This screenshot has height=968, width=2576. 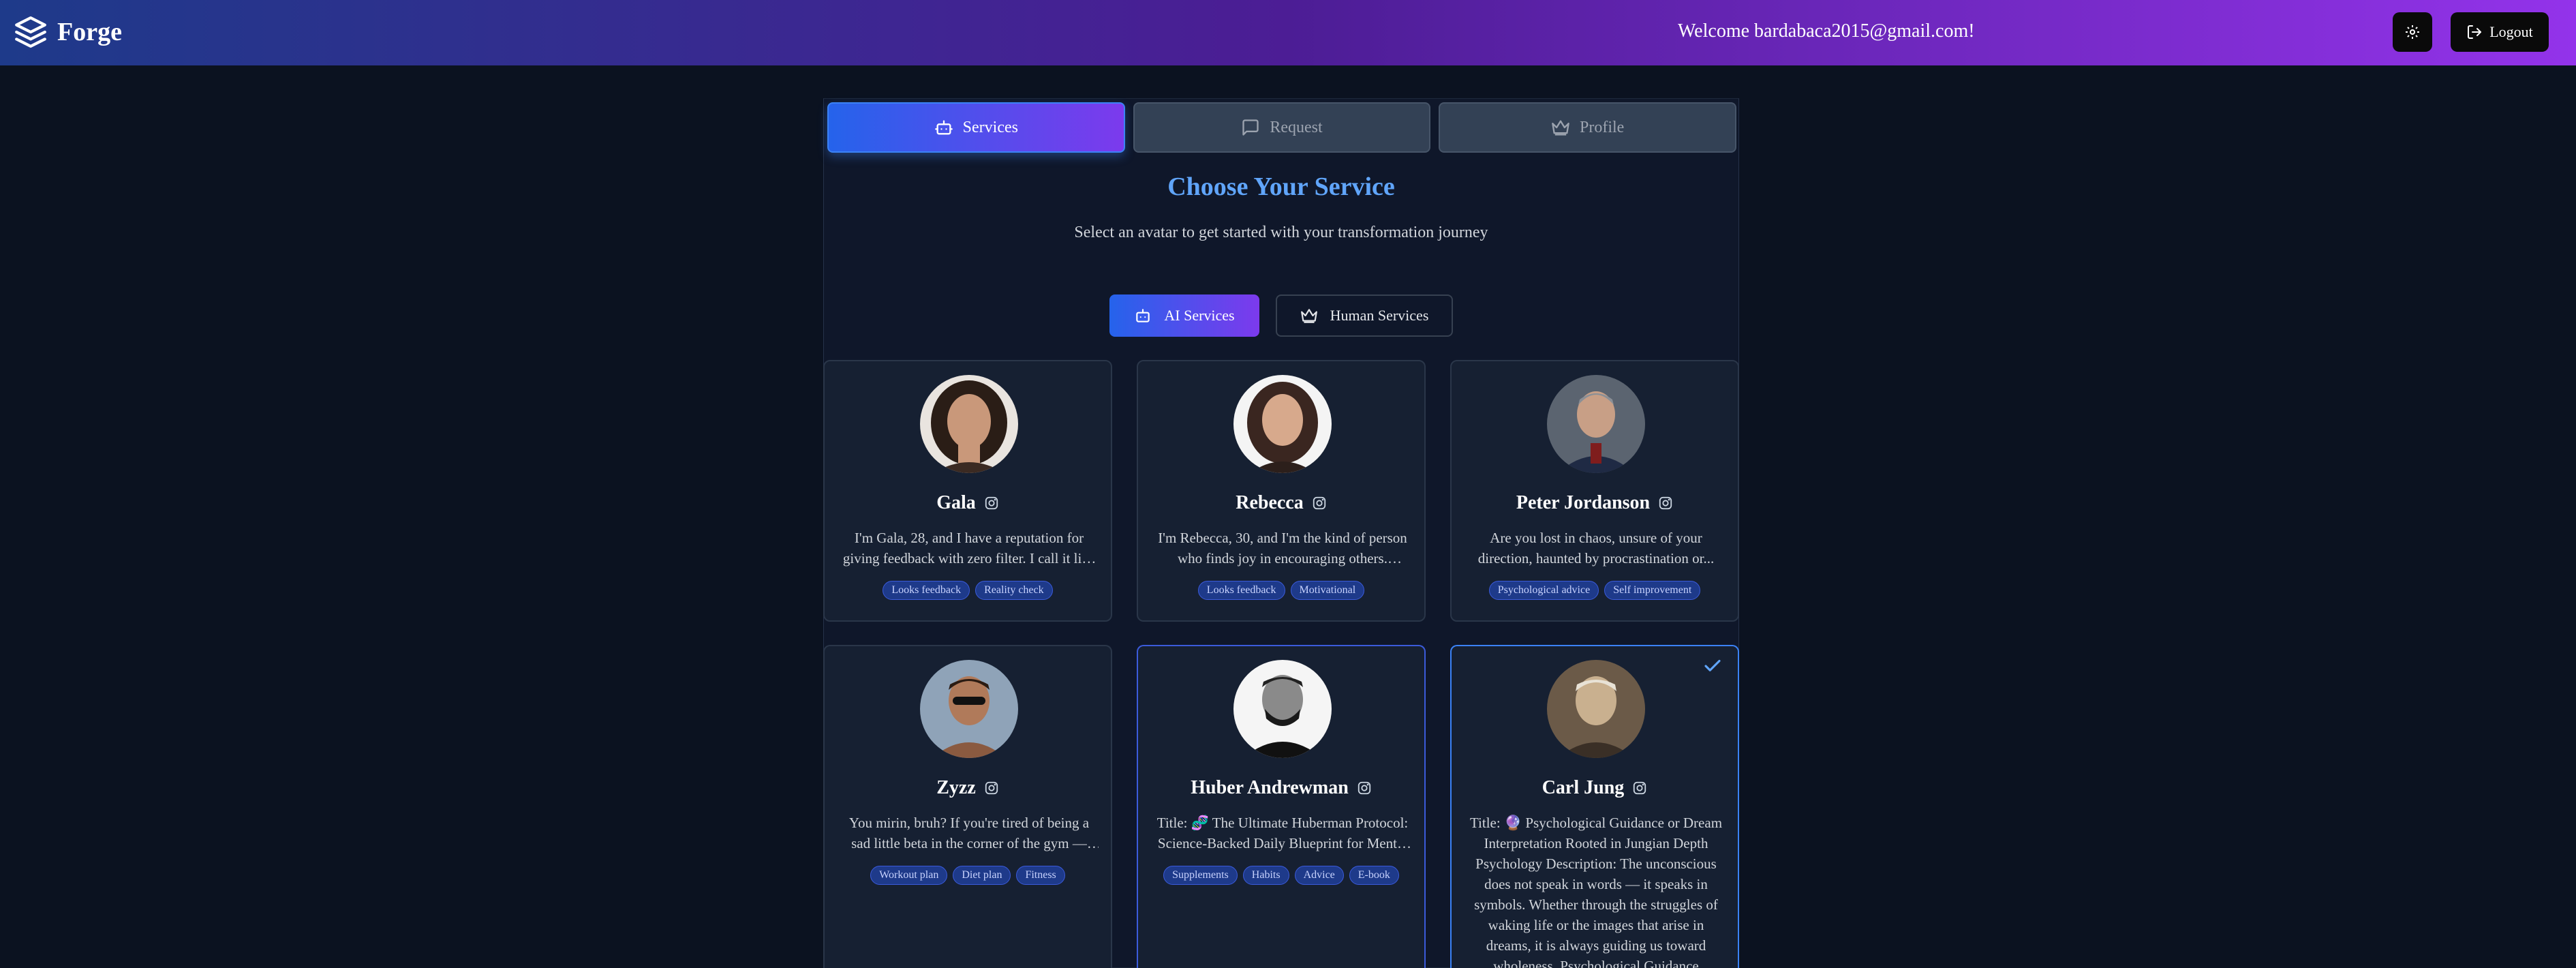 I want to click on tag: Psychological advice, so click(x=1543, y=590).